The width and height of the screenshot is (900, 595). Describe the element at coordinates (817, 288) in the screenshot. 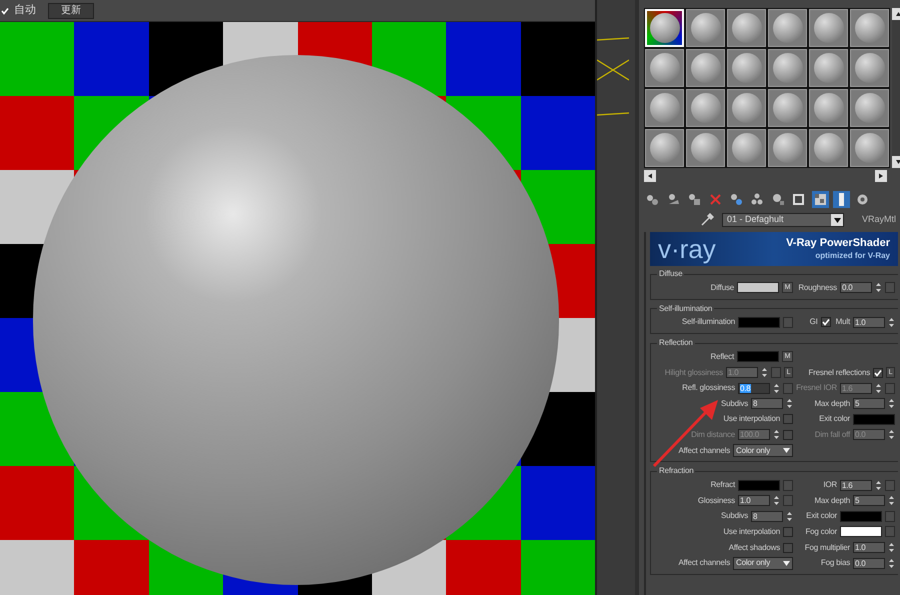

I see `field-label: Roughness` at that location.